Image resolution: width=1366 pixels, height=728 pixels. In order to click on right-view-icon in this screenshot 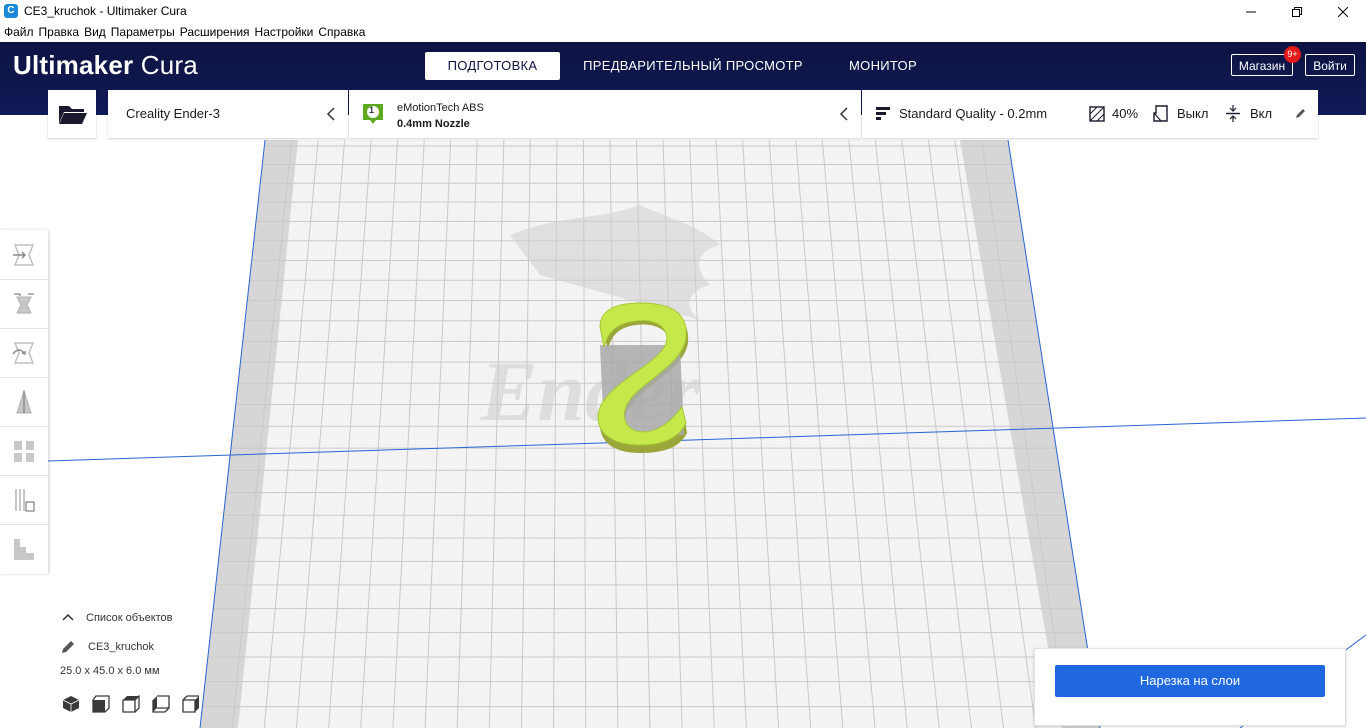, I will do `click(191, 704)`.